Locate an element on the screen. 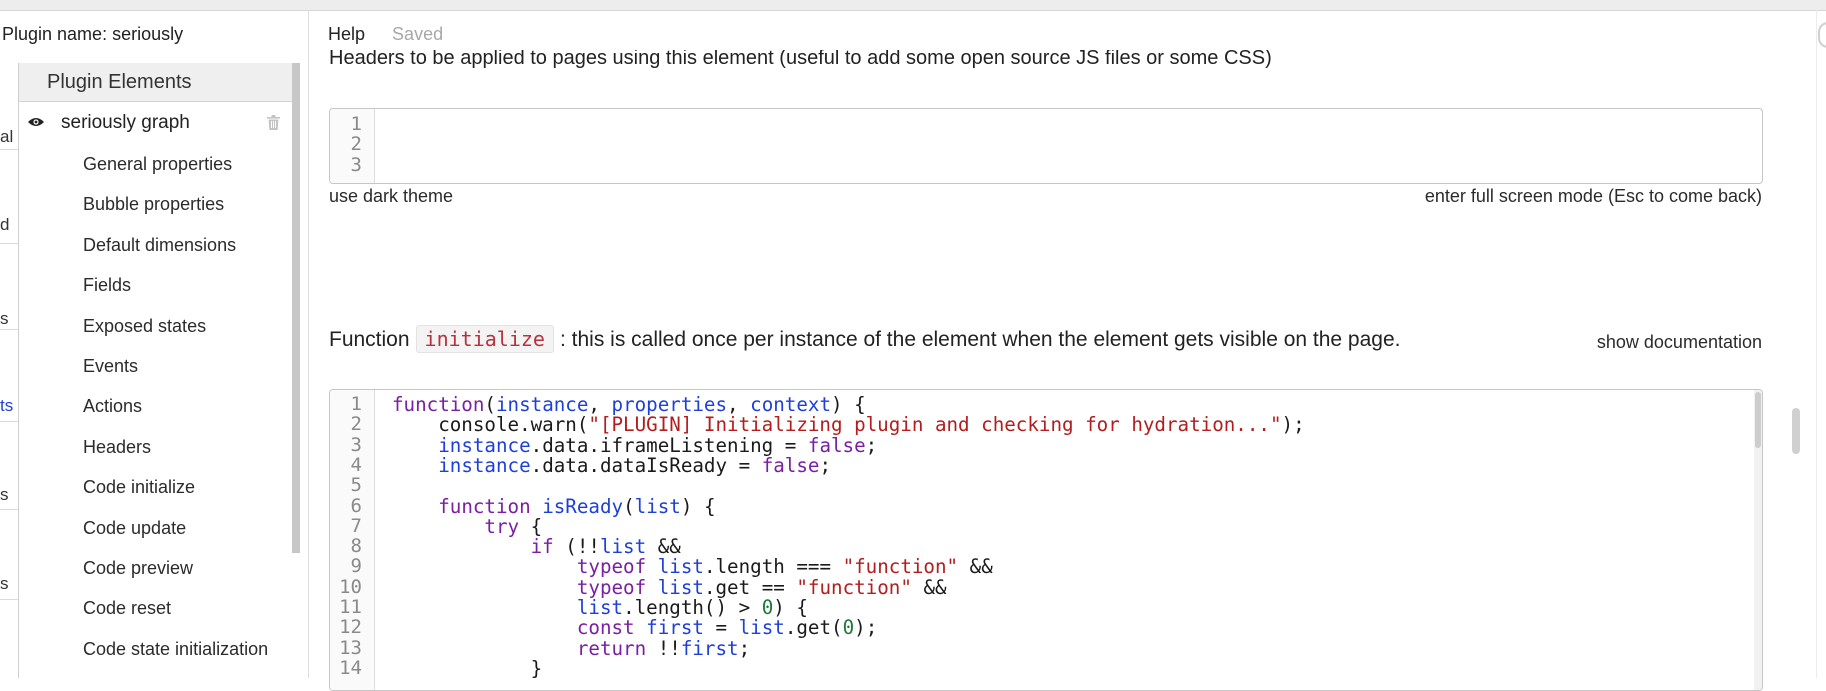  right-edge-divider is located at coordinates (1816, 344).